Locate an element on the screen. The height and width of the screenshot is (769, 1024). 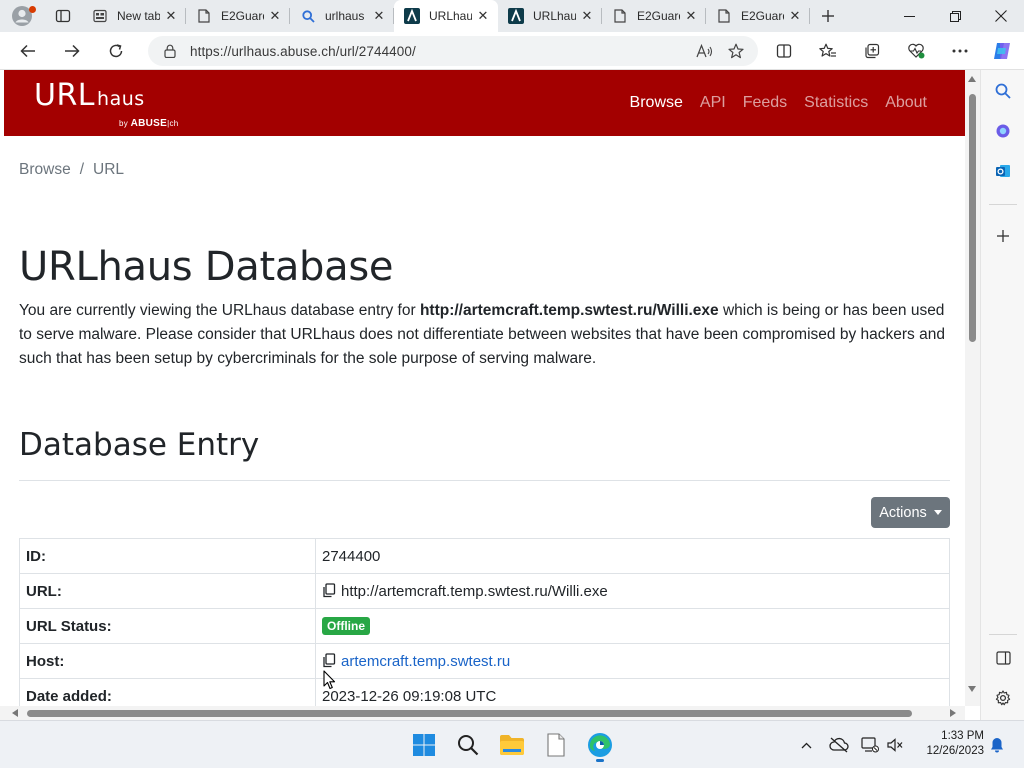
taskbar-search-button is located at coordinates (468, 745).